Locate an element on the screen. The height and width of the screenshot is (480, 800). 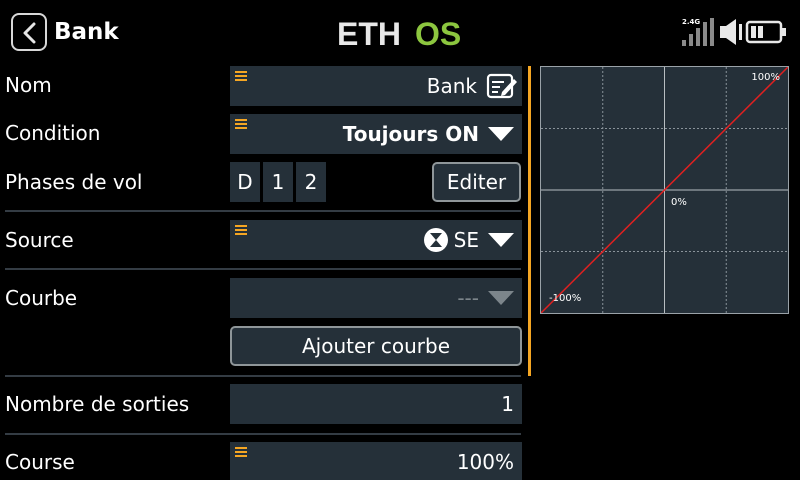
source-dropdown: SE is located at coordinates (376, 240).